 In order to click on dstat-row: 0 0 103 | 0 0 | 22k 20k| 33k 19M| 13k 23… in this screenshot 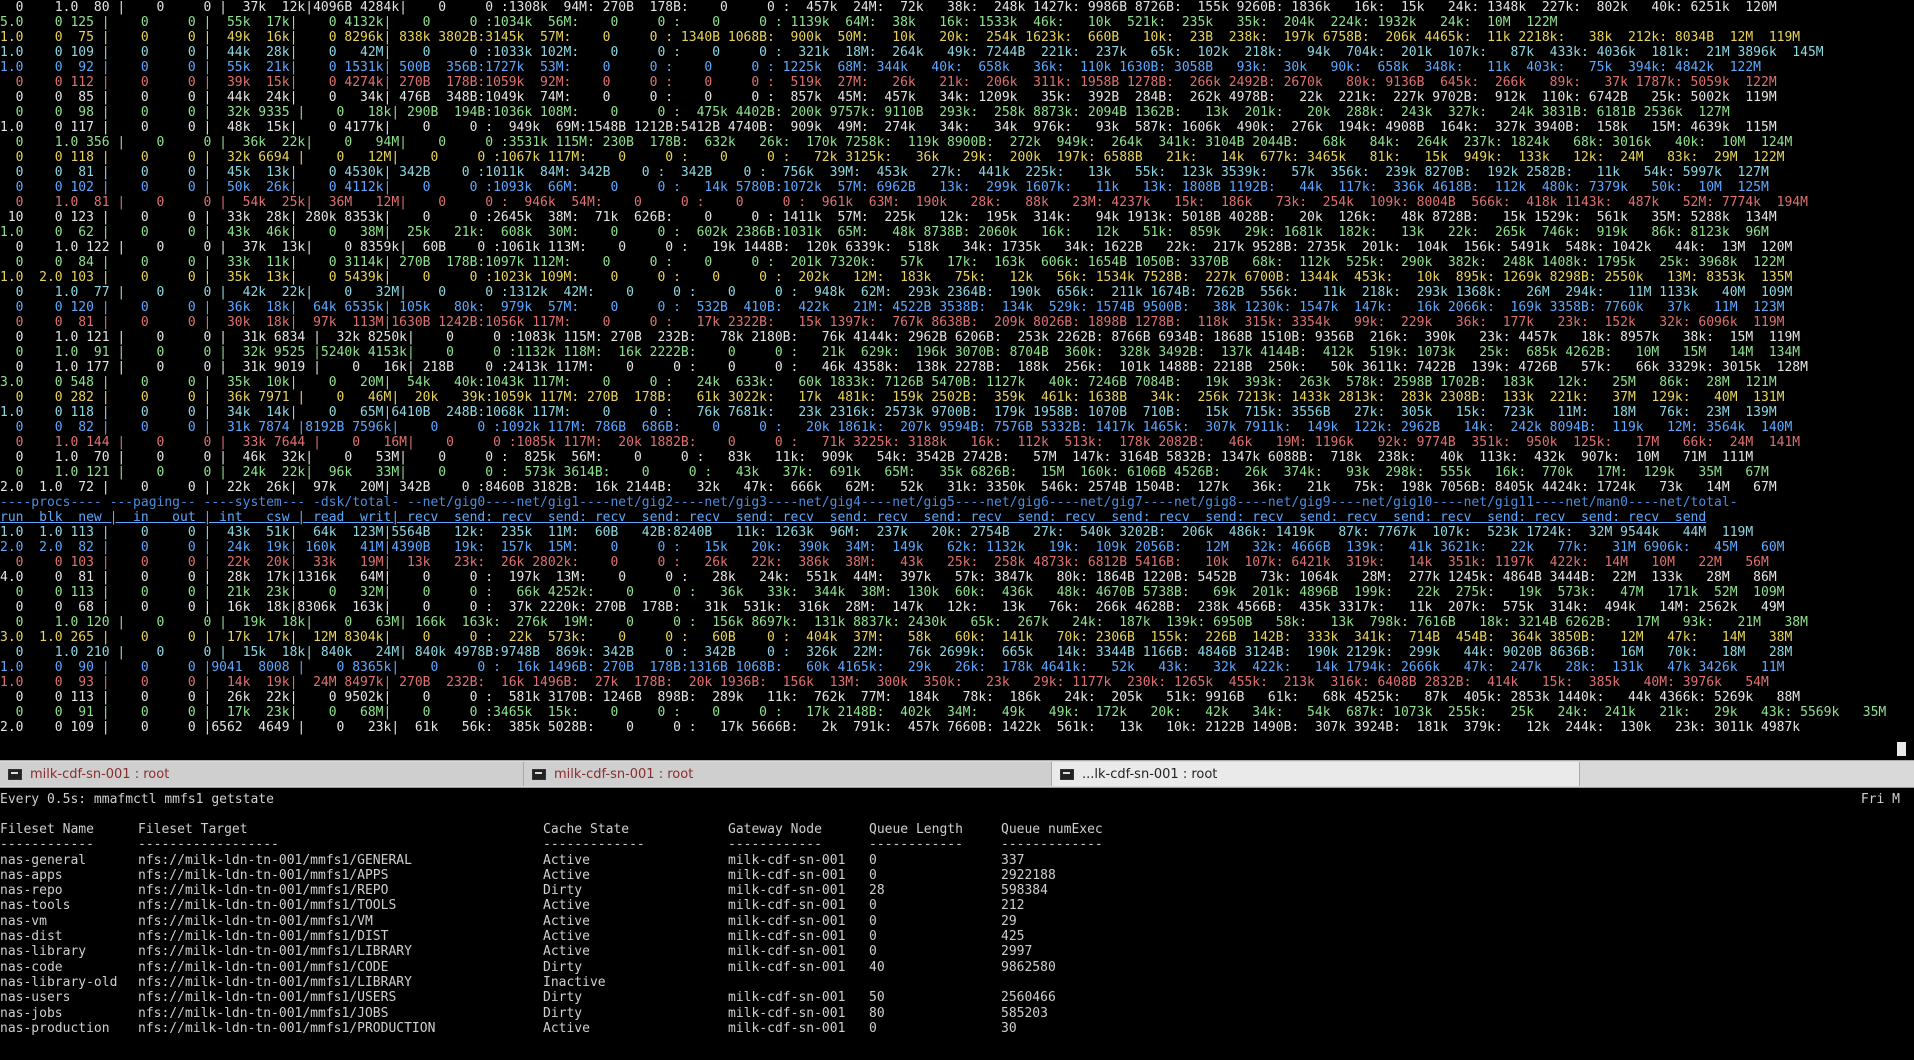, I will do `click(884, 562)`.